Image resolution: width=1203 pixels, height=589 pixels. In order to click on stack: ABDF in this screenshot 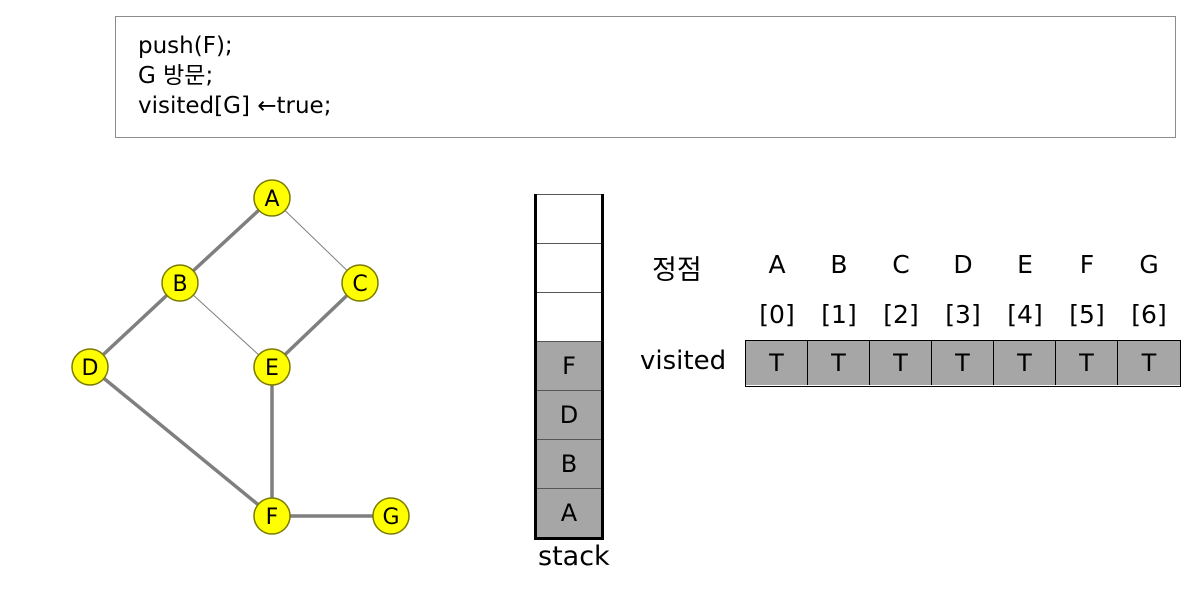, I will do `click(569, 367)`.